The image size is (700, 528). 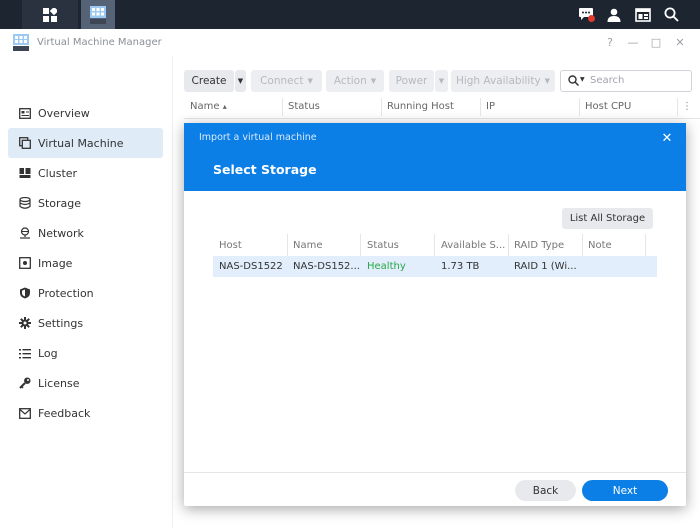 I want to click on global-search-button, so click(x=671, y=14).